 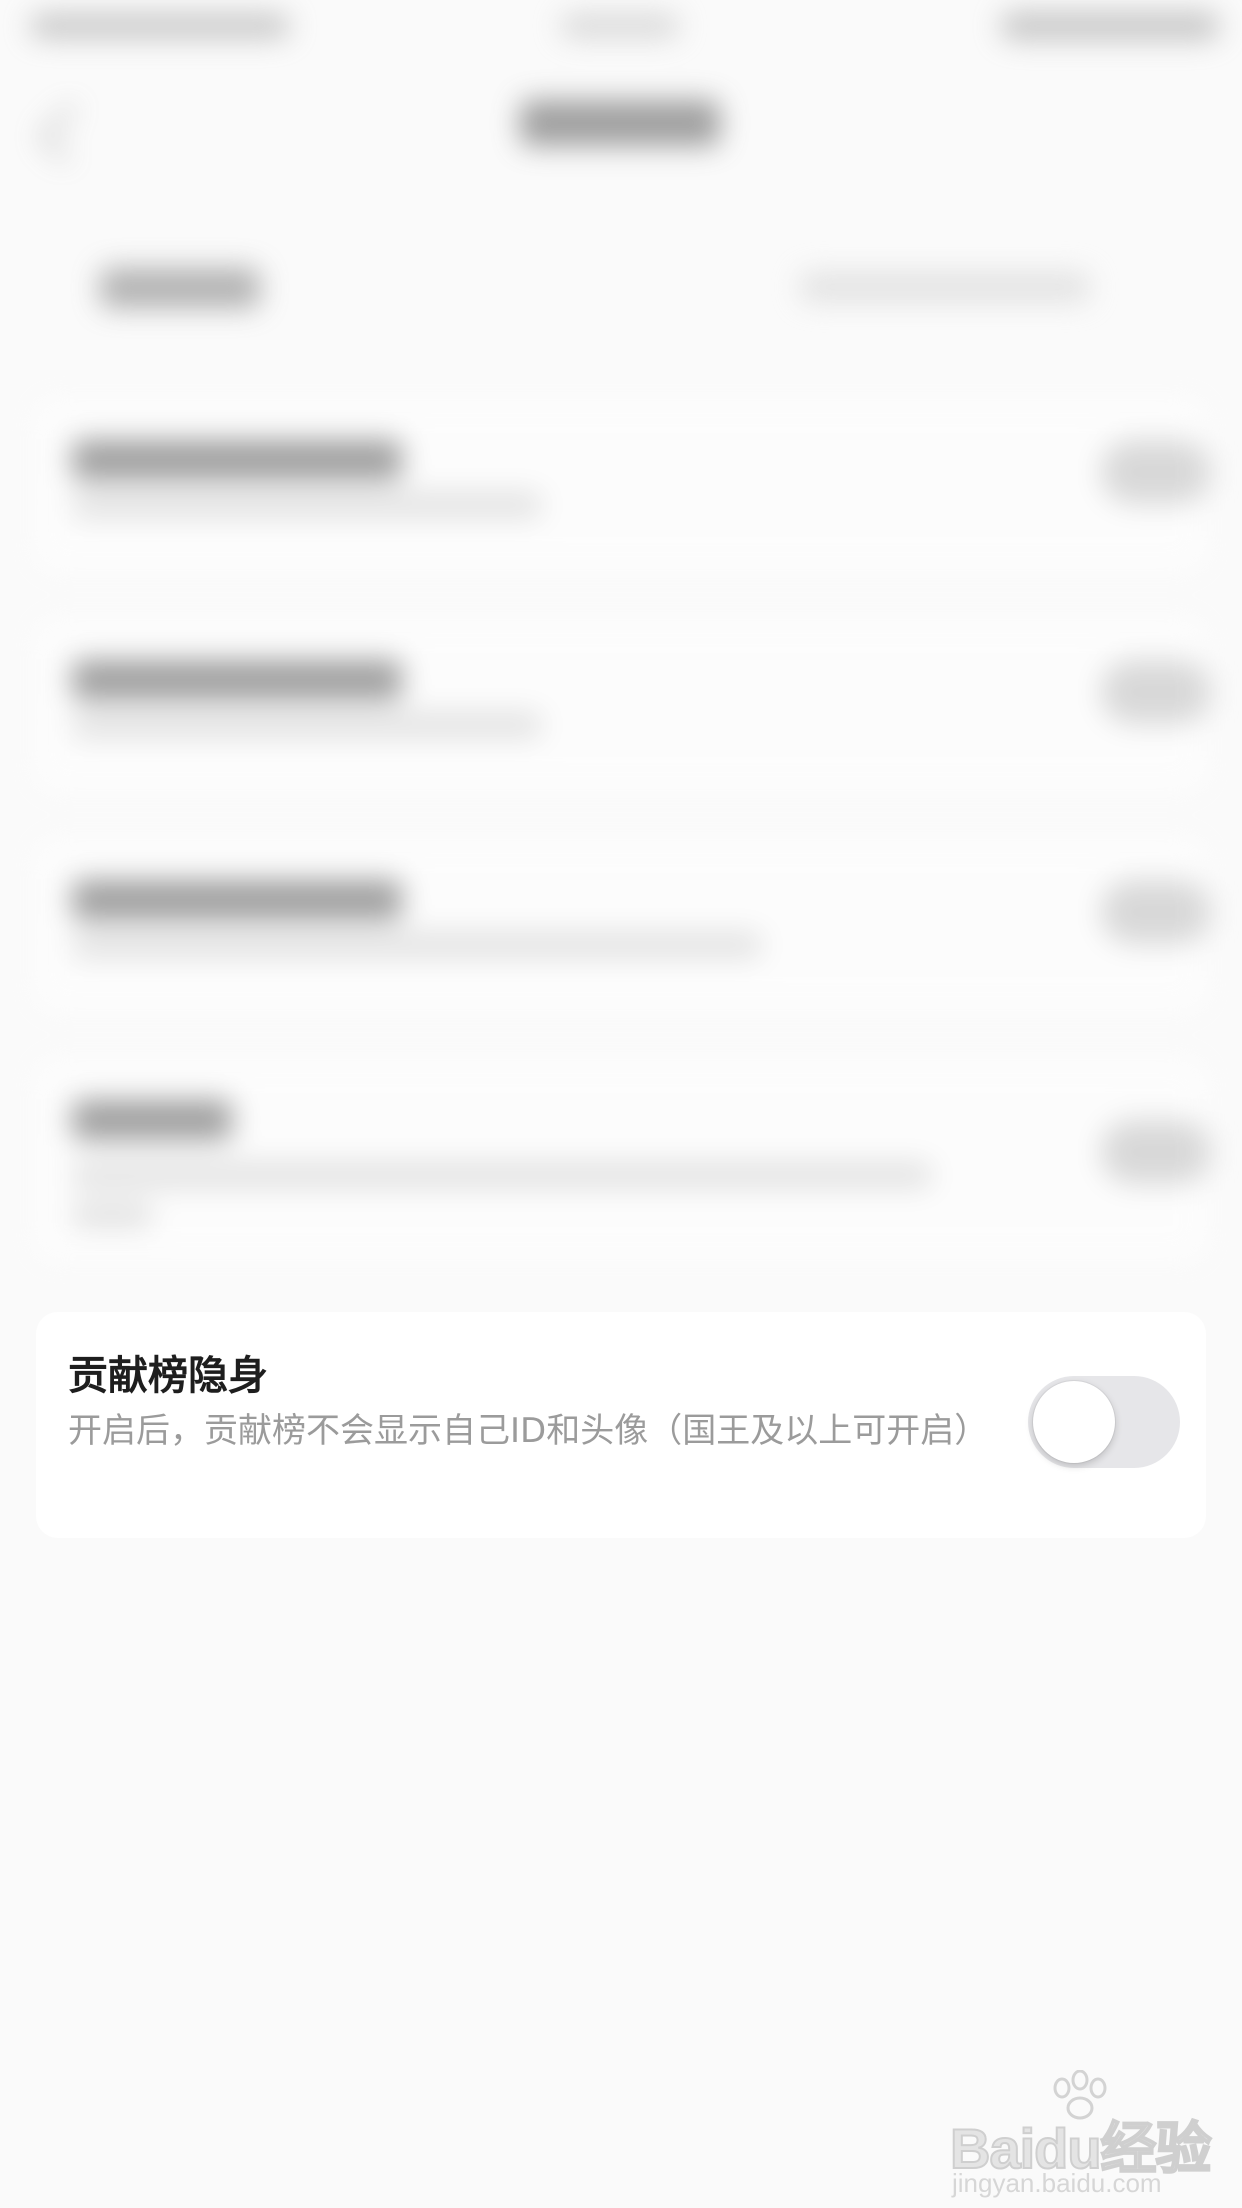 I want to click on watermark-url: jingyan.baidu.com, so click(x=1057, y=2183).